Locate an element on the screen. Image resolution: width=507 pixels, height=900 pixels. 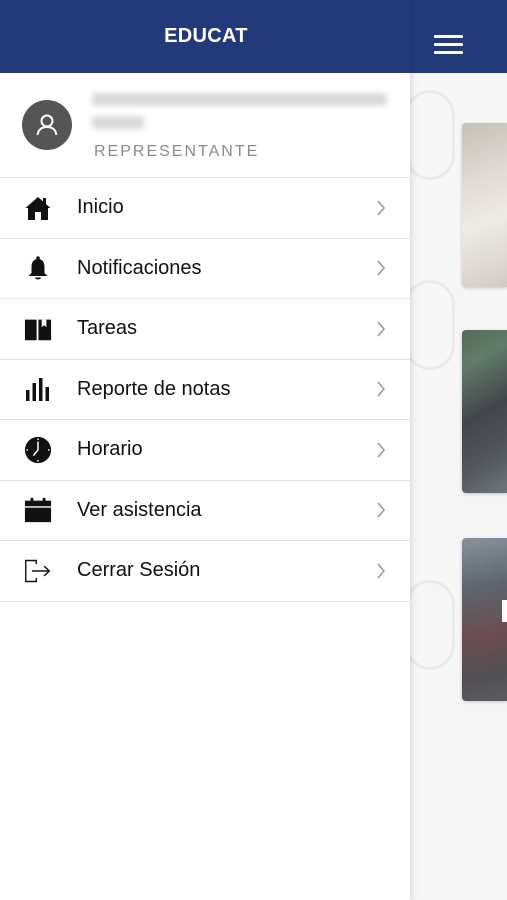
menu-item-label: Inicio is located at coordinates (100, 207).